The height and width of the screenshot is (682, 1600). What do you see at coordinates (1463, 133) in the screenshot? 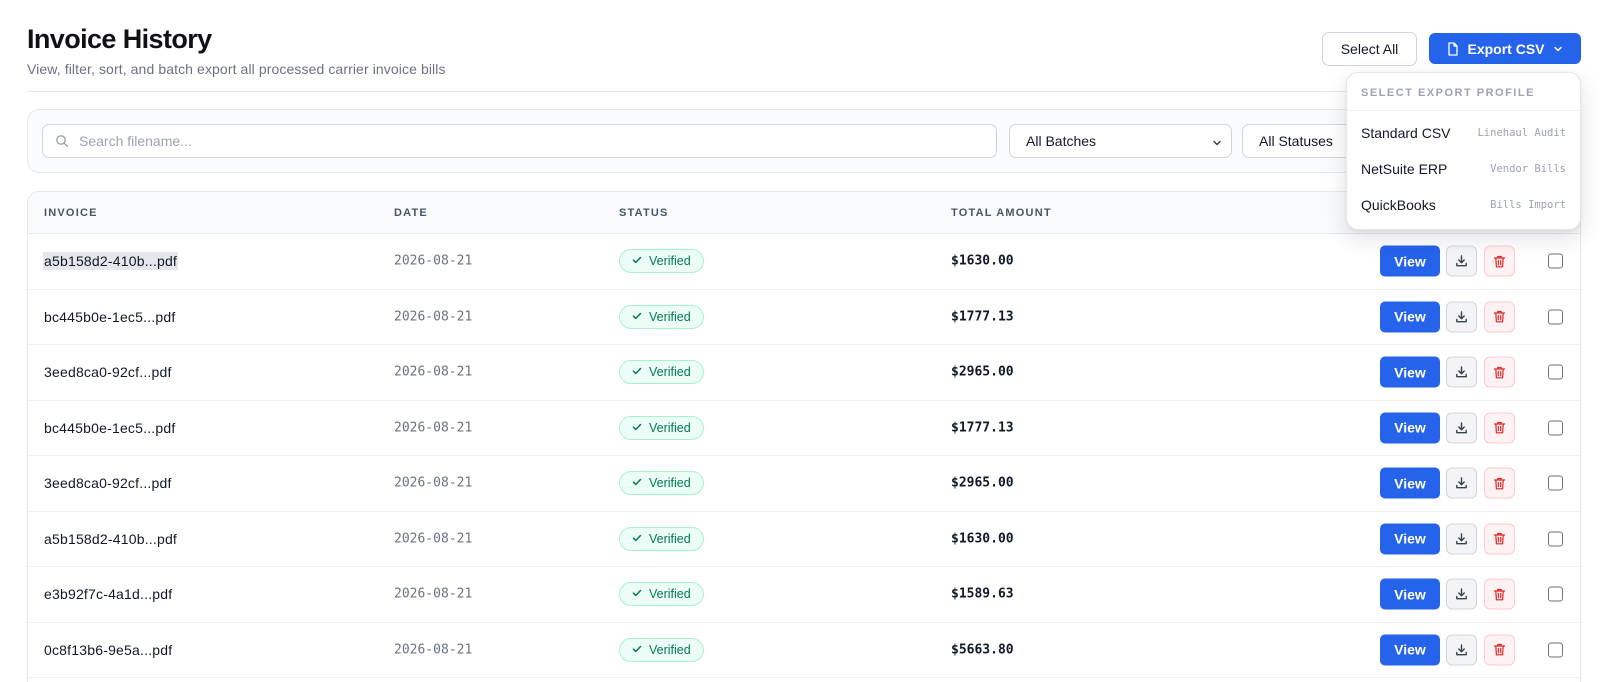
I see `export-profile-item: Standard CSV Linehaul Audit` at bounding box center [1463, 133].